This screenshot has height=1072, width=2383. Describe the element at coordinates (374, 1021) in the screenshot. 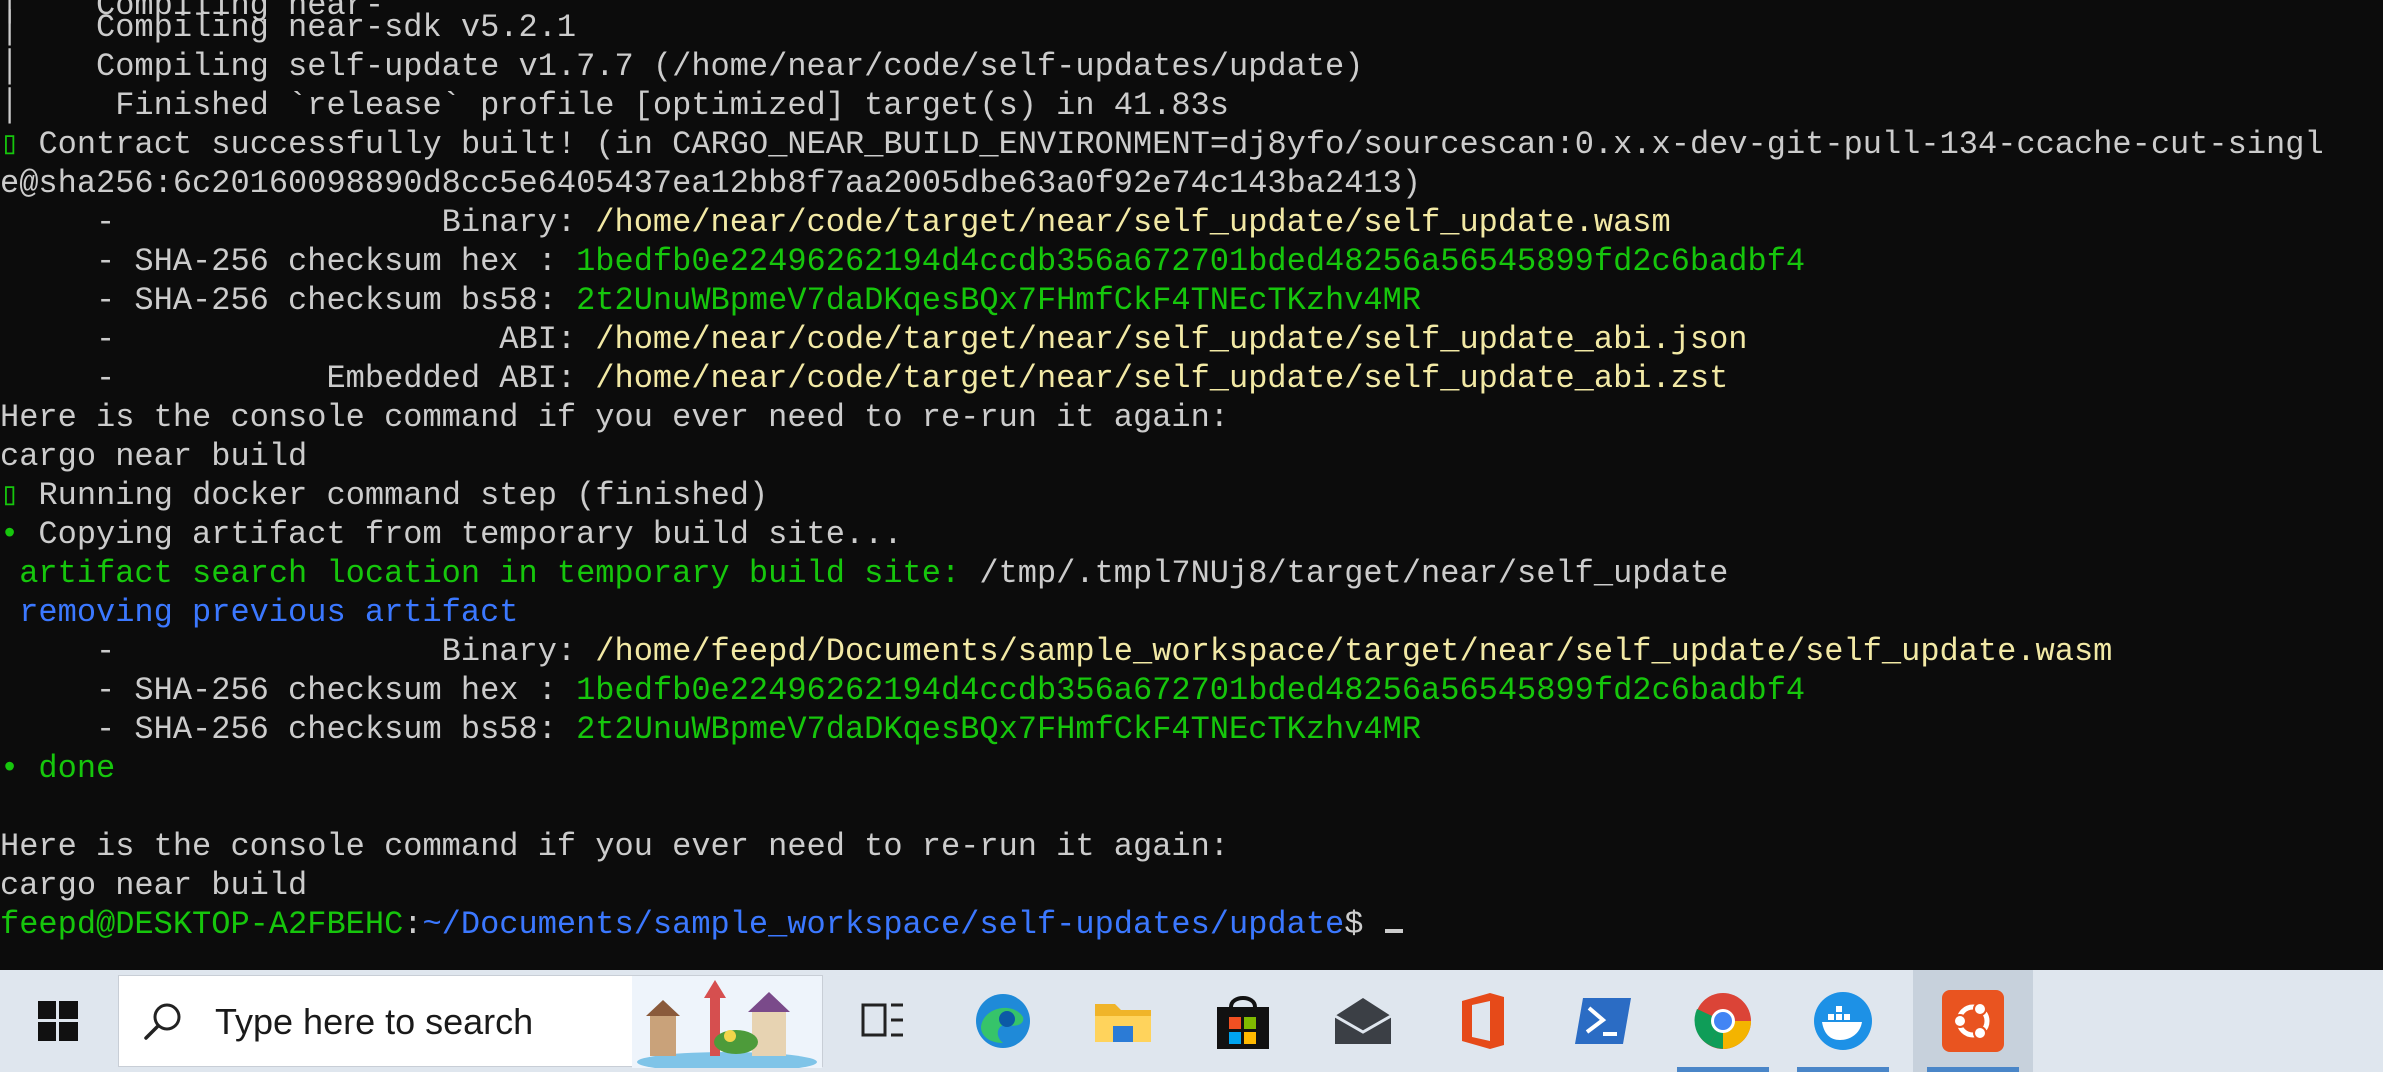

I see `search-placeholder: Type here to search` at that location.